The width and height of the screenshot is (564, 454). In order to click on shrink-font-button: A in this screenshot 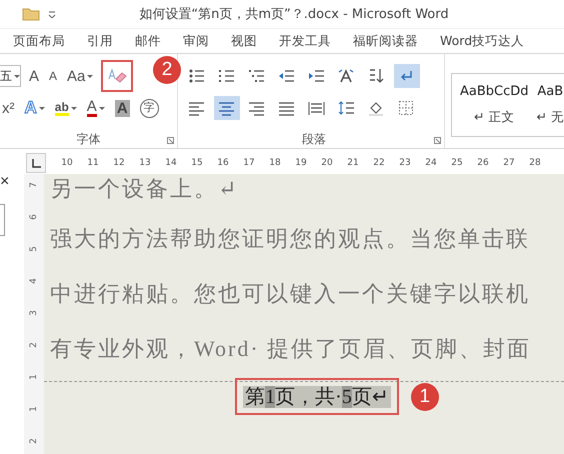, I will do `click(53, 76)`.